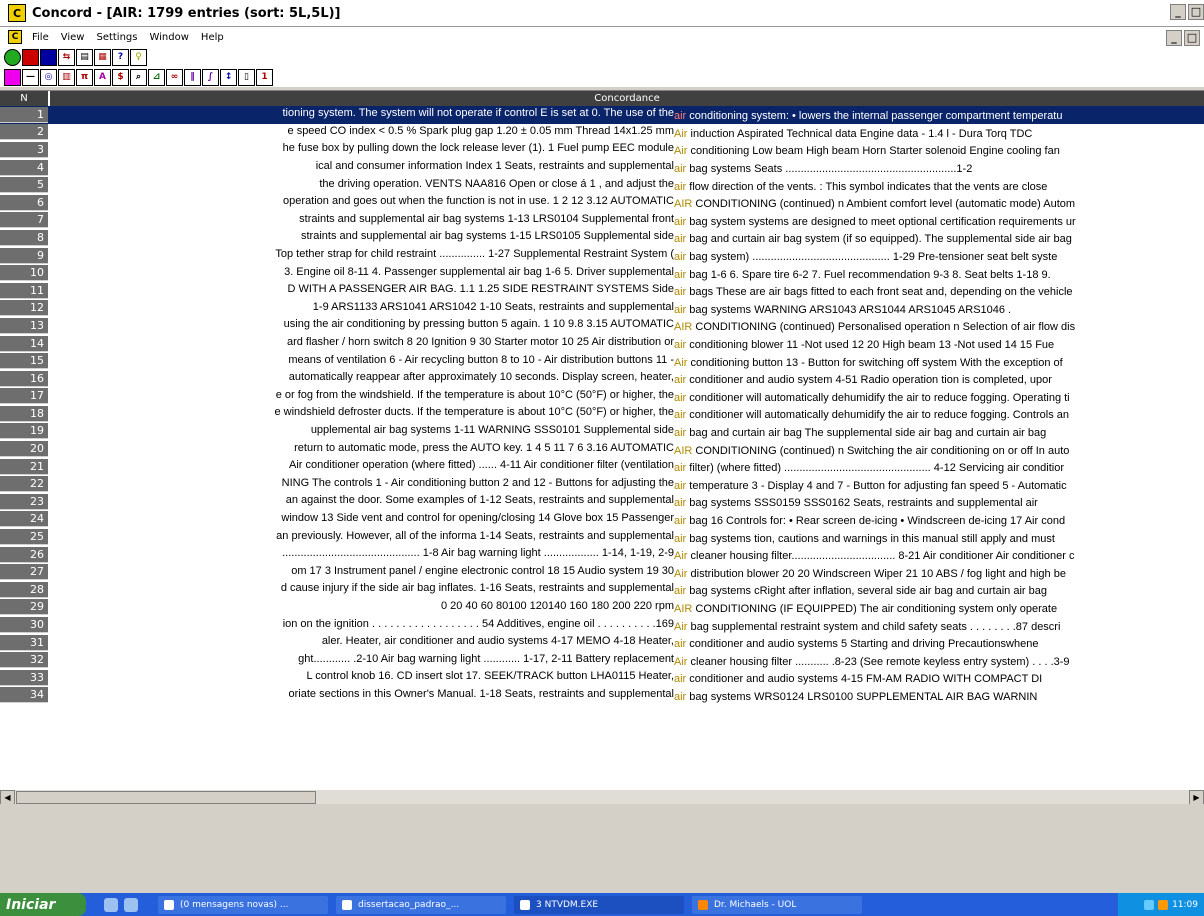 The height and width of the screenshot is (916, 1204). What do you see at coordinates (168, 37) in the screenshot?
I see `menu-window: Window` at bounding box center [168, 37].